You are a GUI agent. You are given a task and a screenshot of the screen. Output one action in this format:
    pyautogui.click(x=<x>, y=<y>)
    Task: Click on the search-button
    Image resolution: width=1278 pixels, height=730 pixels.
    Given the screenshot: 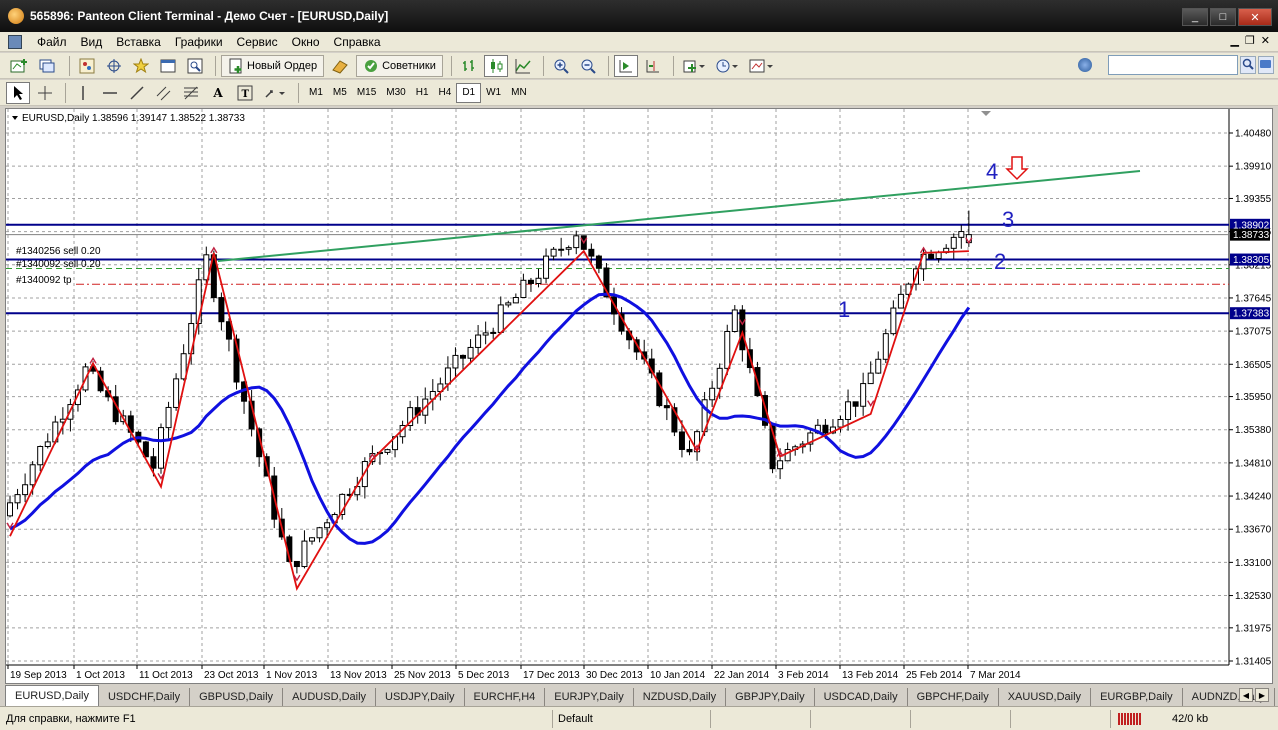 What is the action you would take?
    pyautogui.click(x=1248, y=65)
    